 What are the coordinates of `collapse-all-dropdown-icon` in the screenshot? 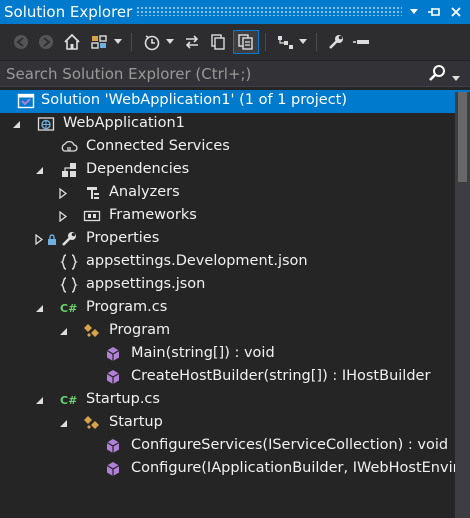 It's located at (303, 42).